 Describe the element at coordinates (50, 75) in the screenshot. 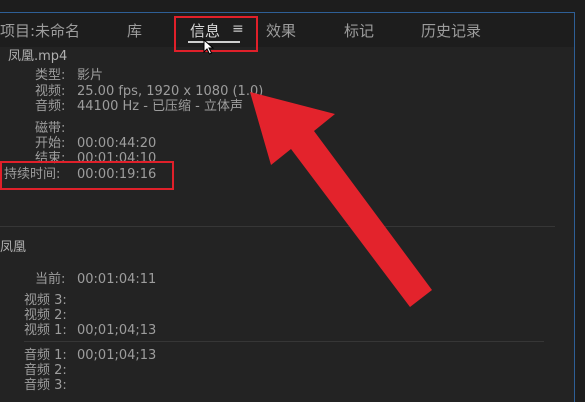

I see `type-label: 类型:` at that location.